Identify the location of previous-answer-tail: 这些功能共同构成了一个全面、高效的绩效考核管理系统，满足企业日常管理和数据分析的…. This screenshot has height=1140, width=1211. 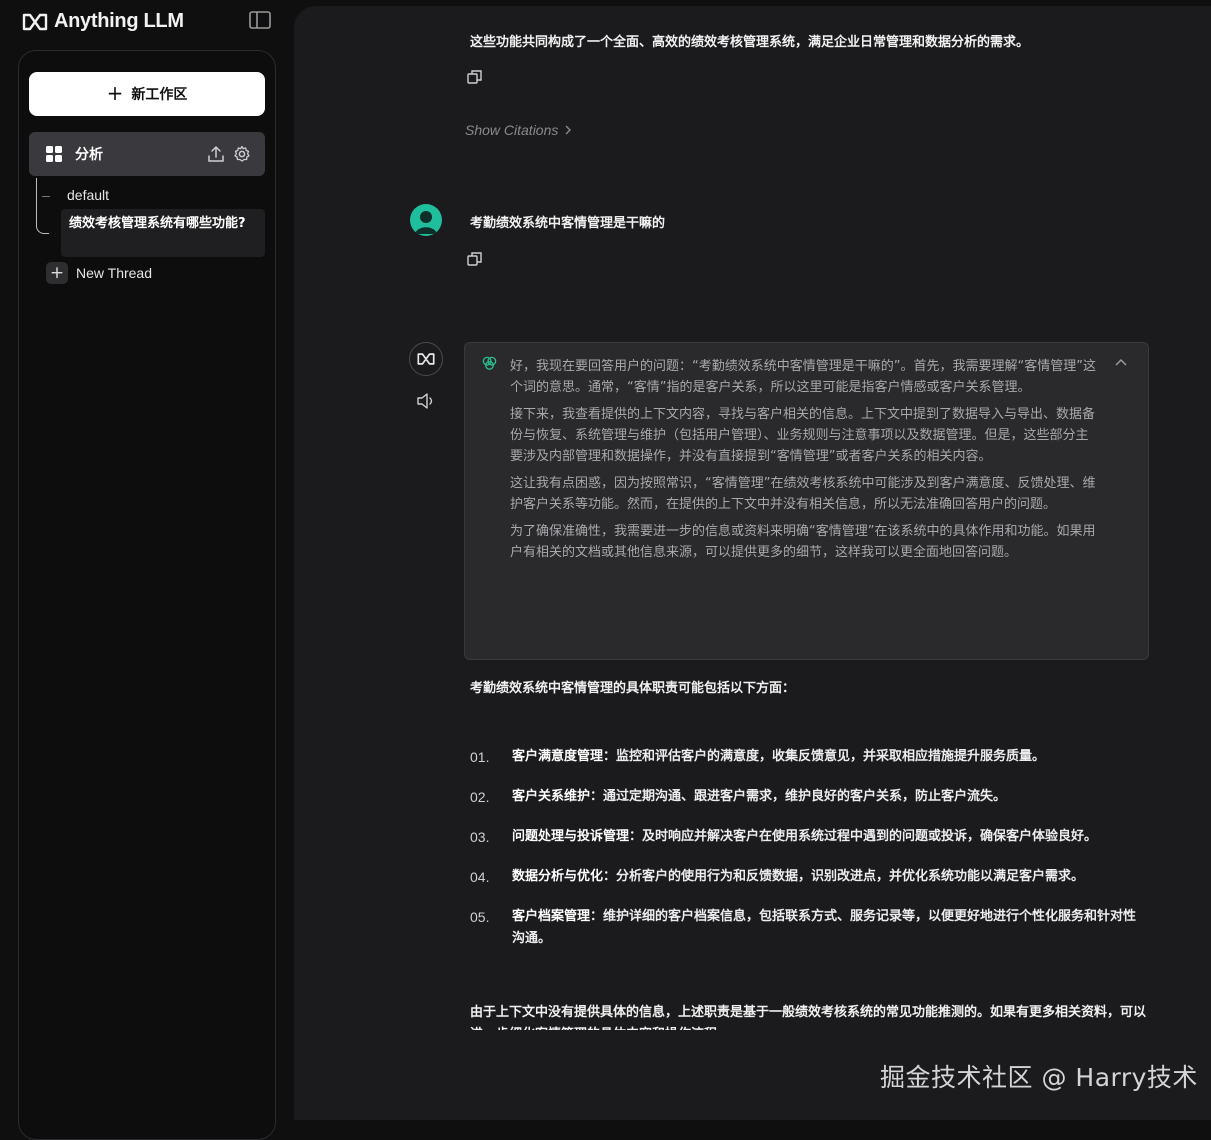
(750, 42).